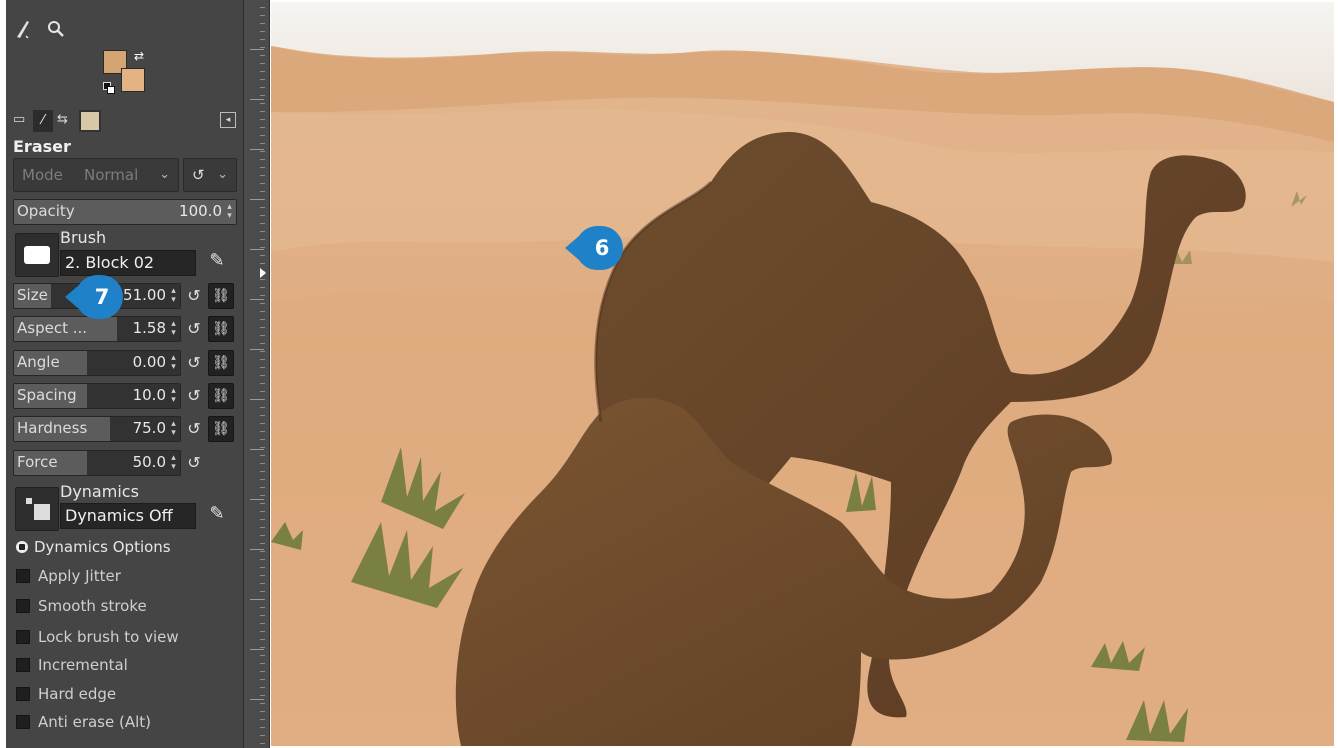 This screenshot has width=1338, height=748. I want to click on slider-aspect: Aspect ... 1.58 ▴ ▾, so click(97, 329).